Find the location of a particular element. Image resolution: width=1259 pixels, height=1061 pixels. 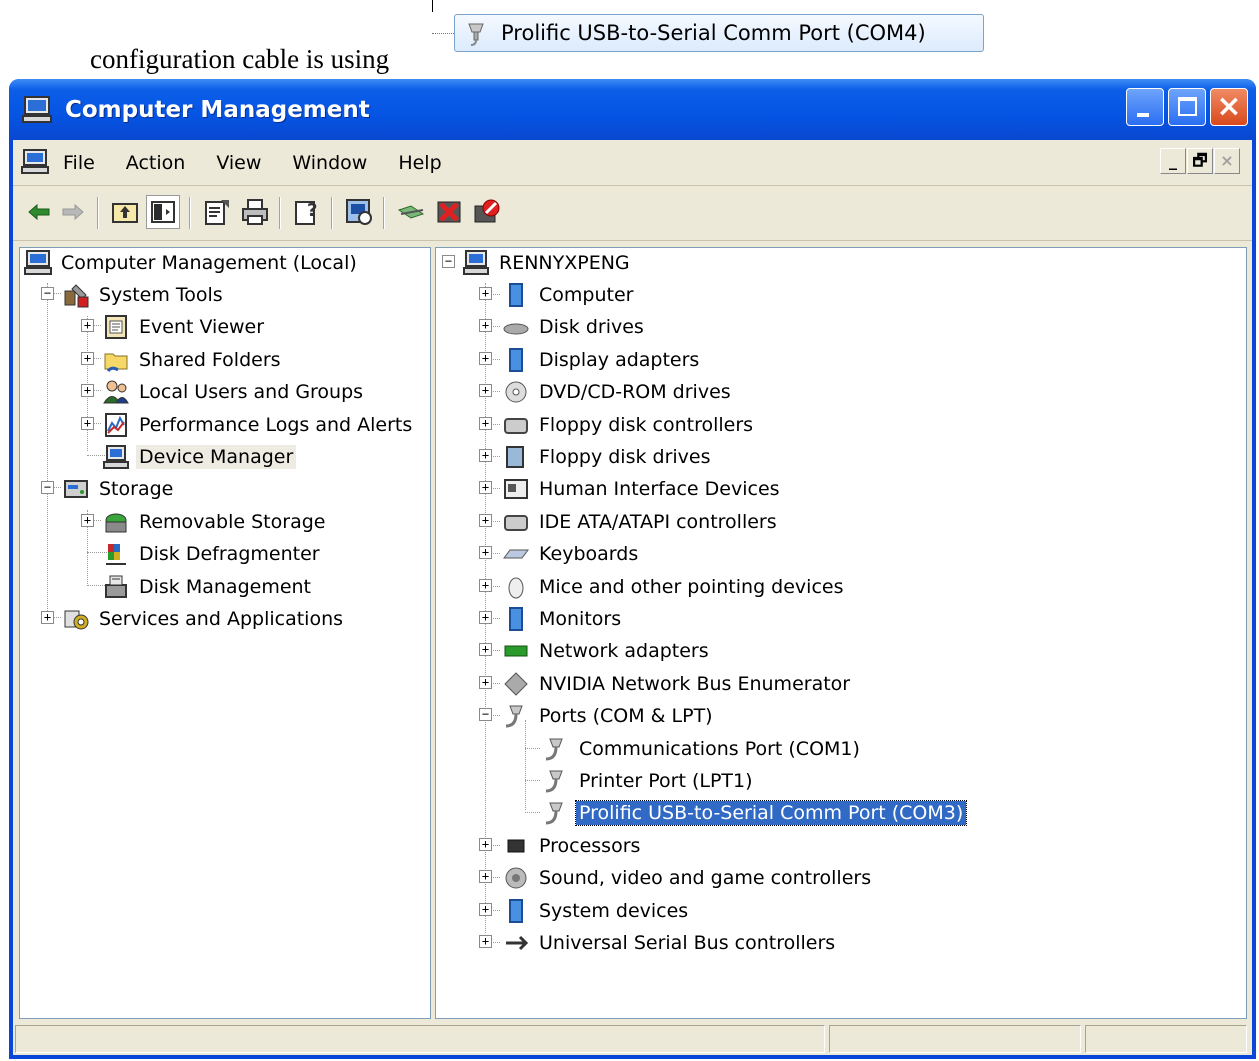

tree-item-services-apps: Services and Applications is located at coordinates (204, 619).